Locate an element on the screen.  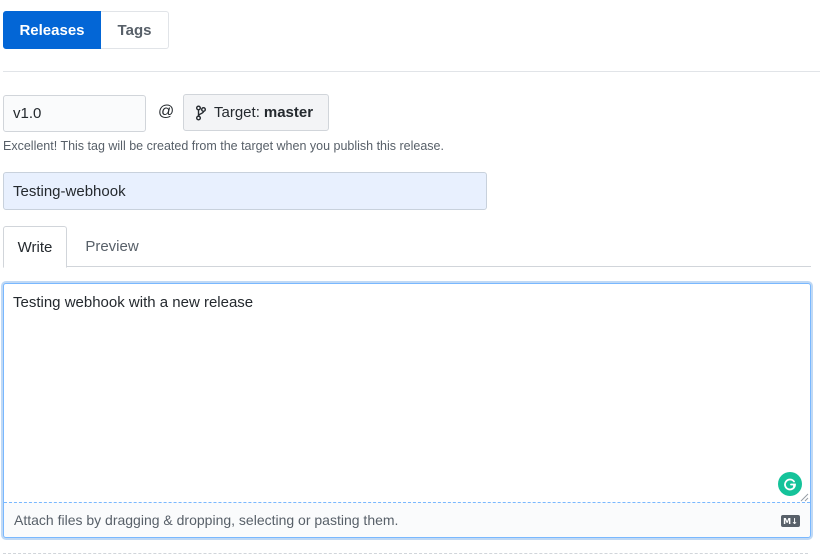
editor-tabs: Write Preview is located at coordinates (407, 247).